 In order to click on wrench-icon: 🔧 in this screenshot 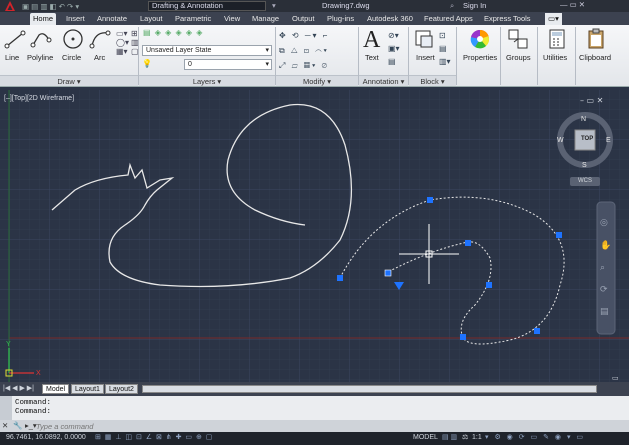, I will do `click(17, 425)`.